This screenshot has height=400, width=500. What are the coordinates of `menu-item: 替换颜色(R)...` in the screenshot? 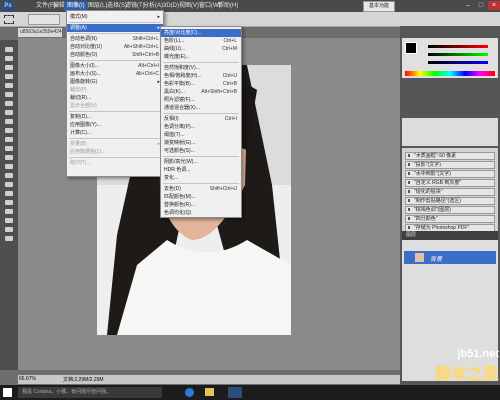 It's located at (201, 205).